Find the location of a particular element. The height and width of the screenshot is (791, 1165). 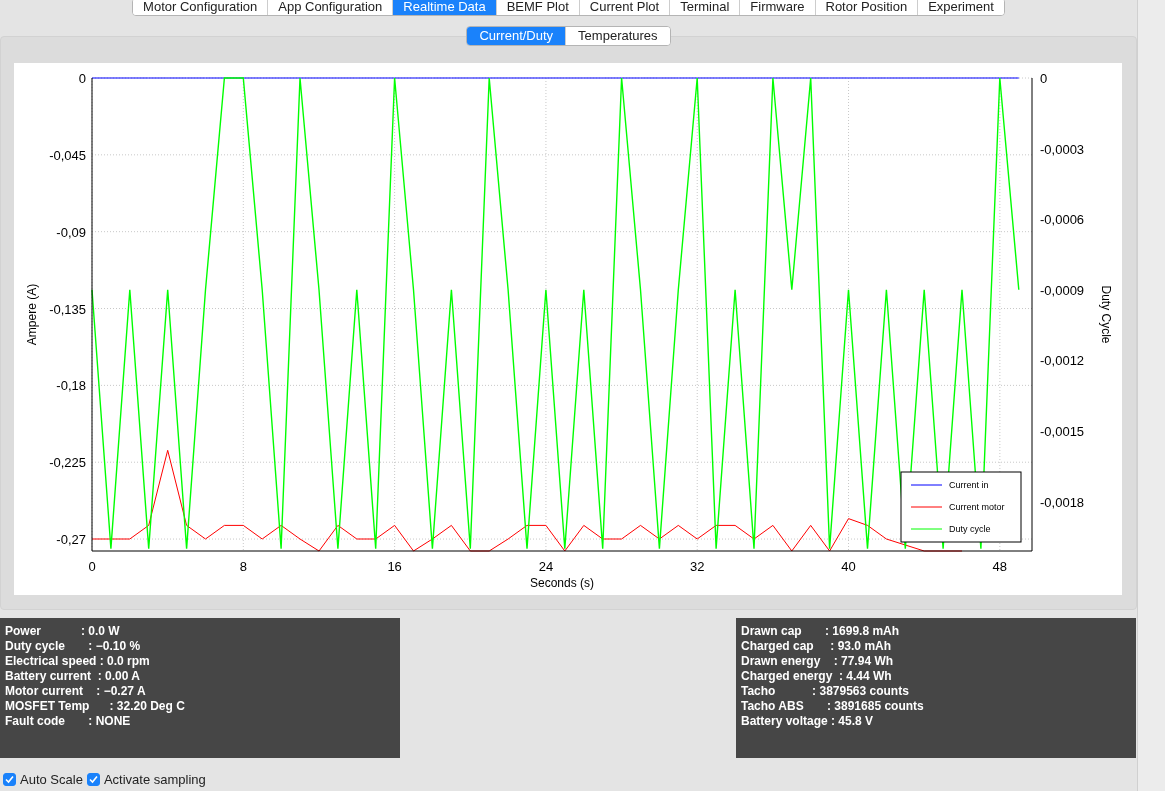

tick-label: -0,0018 is located at coordinates (1062, 502).